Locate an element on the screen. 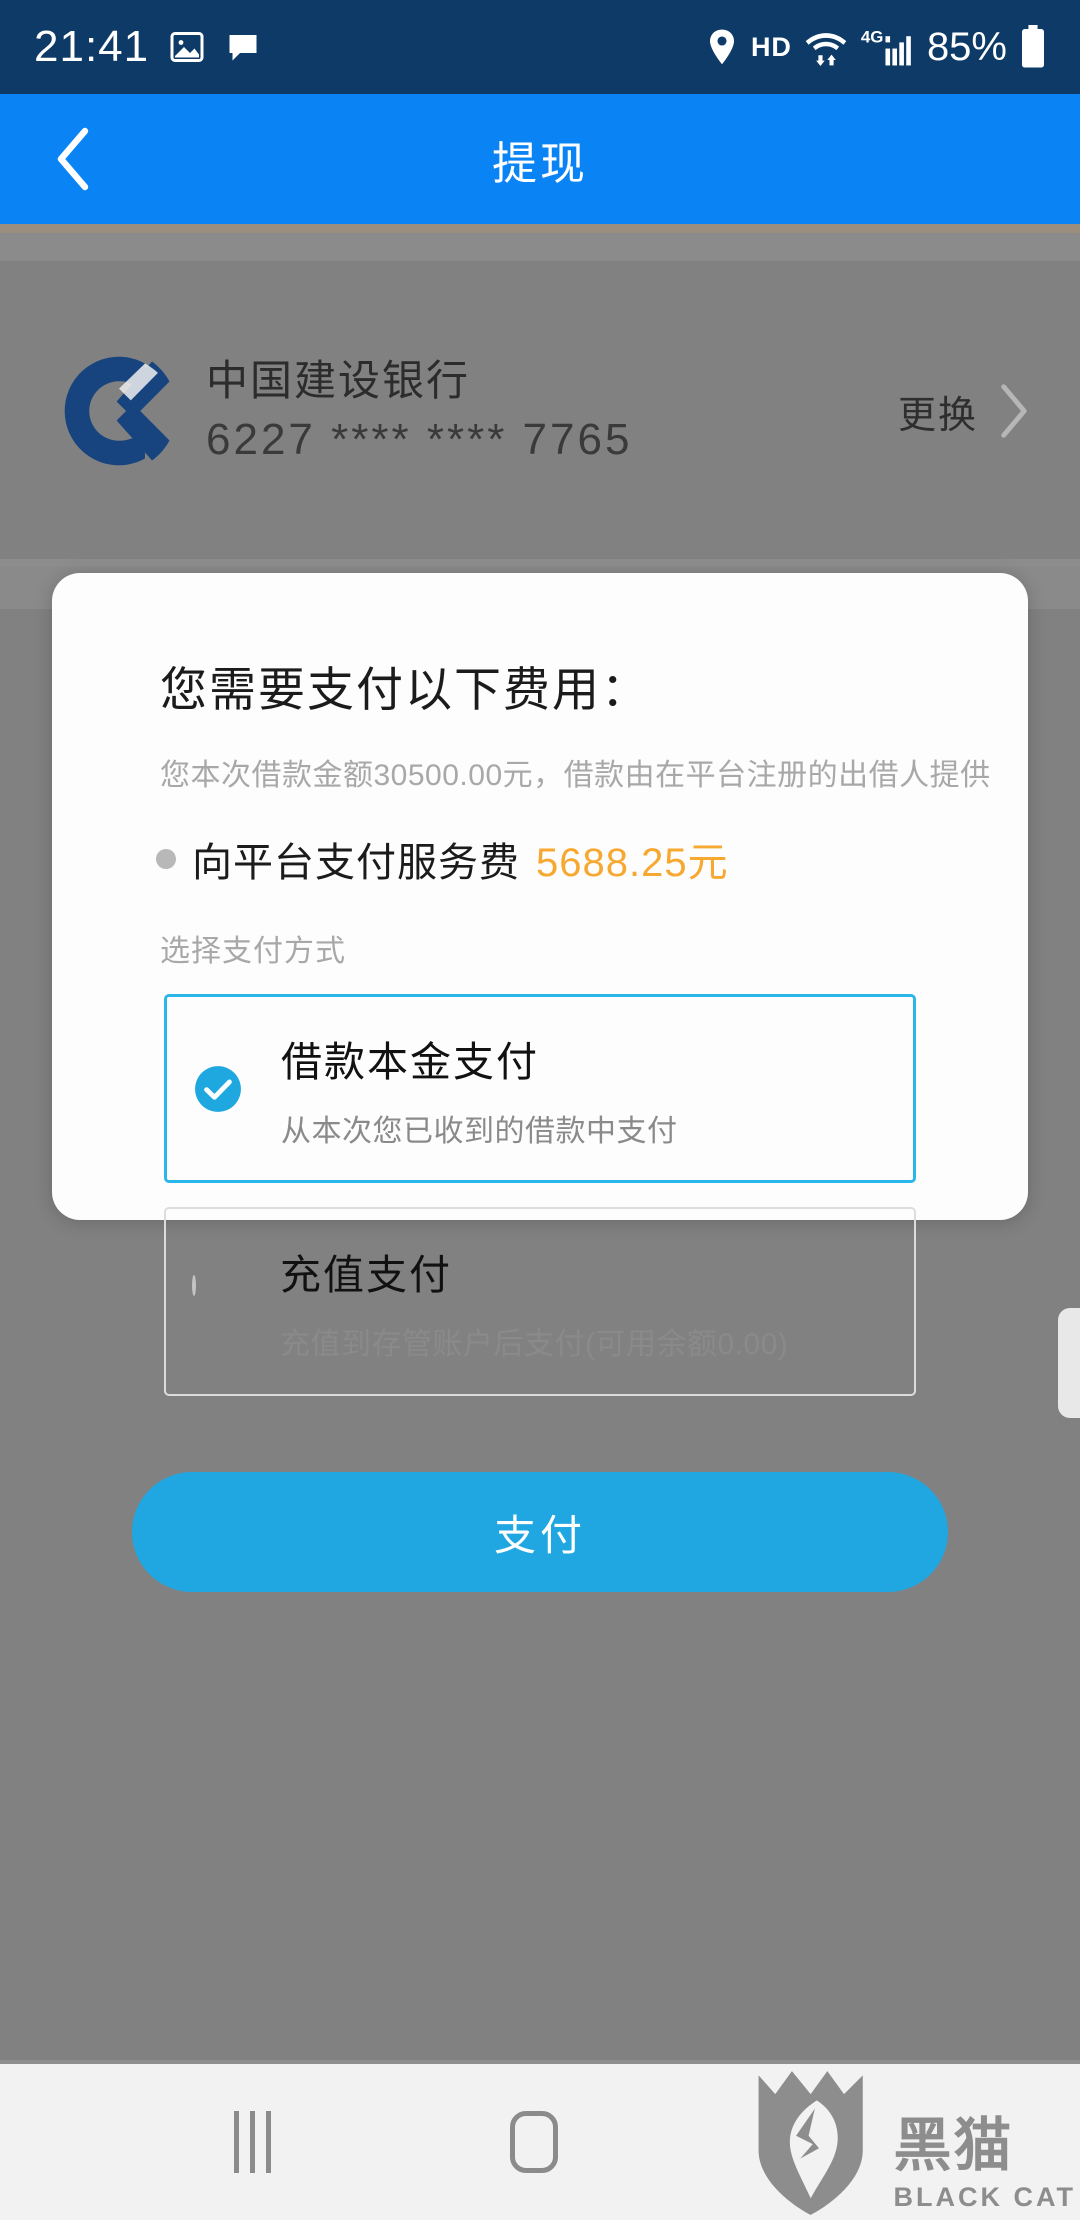  hd-indicator: HD is located at coordinates (771, 46).